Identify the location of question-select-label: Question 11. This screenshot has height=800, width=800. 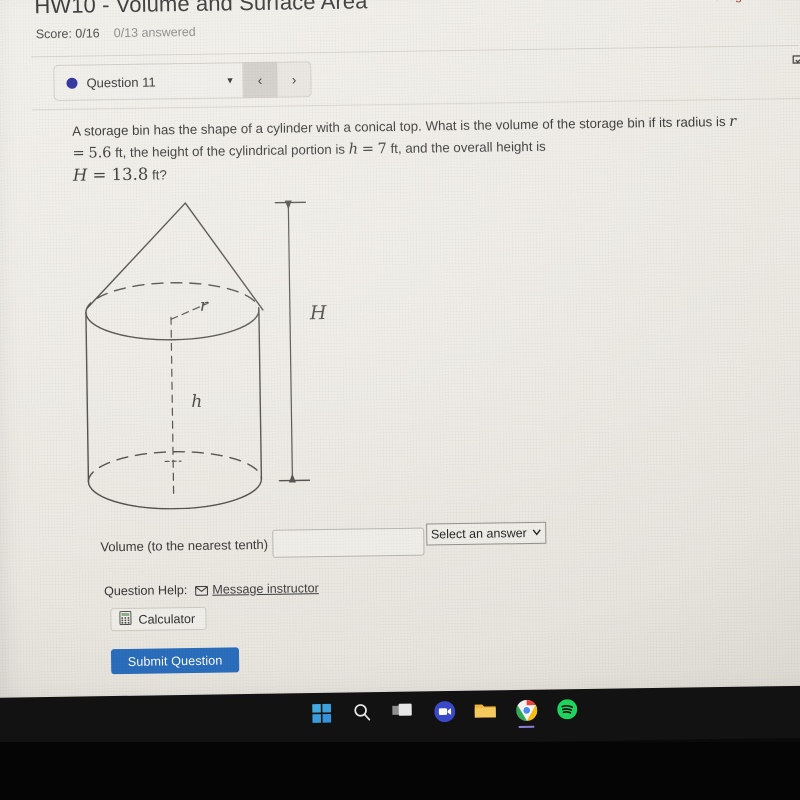
(121, 82).